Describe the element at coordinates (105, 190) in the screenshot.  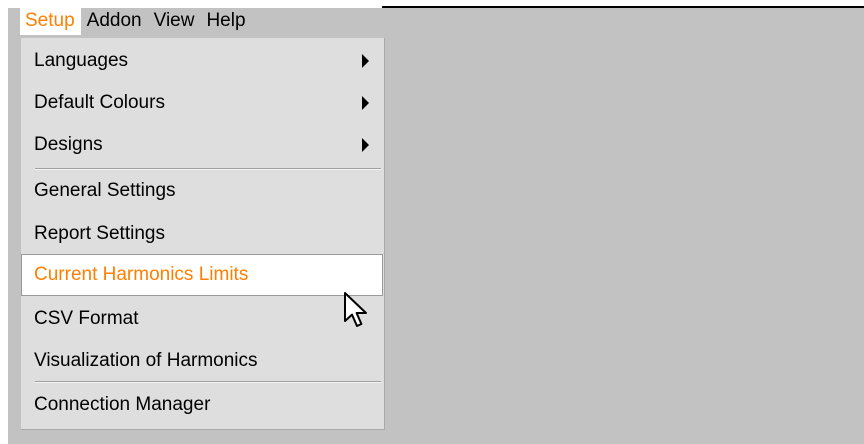
I see `menu-item-label: General Settings` at that location.